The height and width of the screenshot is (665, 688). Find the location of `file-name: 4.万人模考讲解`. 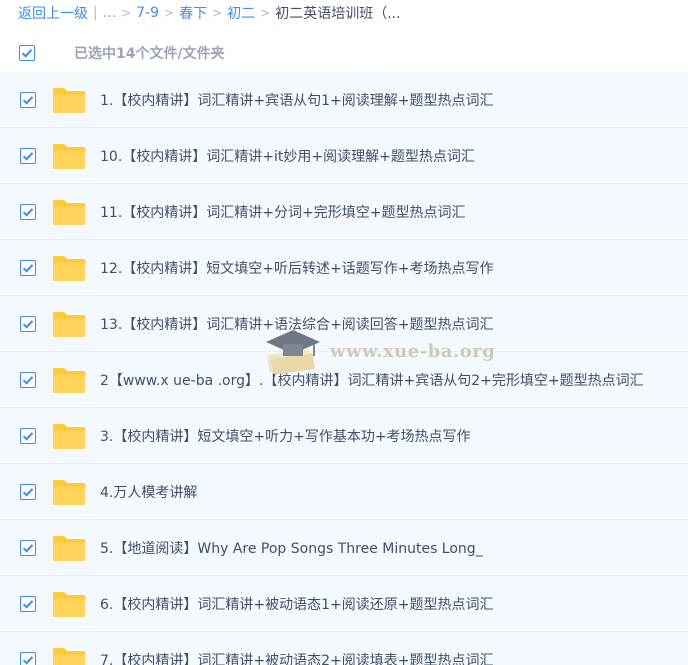

file-name: 4.万人模考讲解 is located at coordinates (148, 492).